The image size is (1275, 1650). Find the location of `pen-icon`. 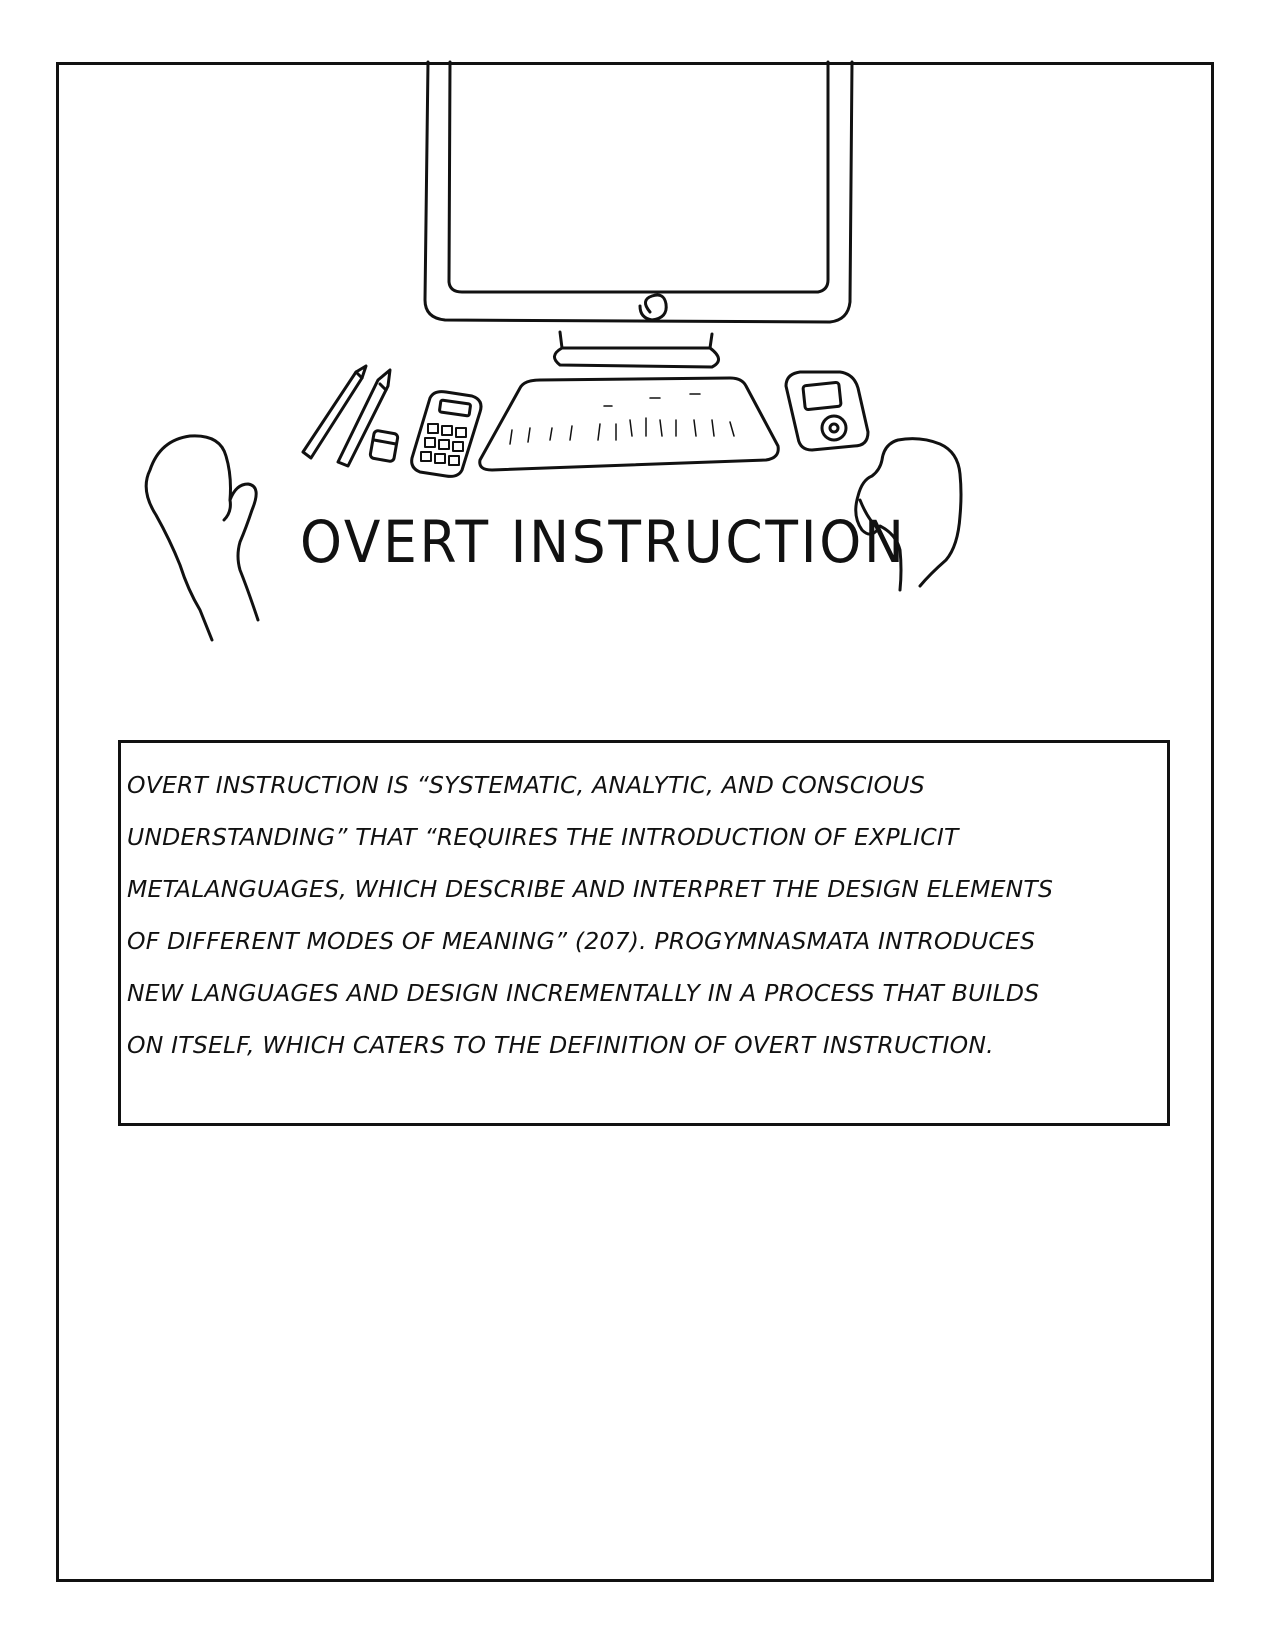

pen-icon is located at coordinates (364, 418).